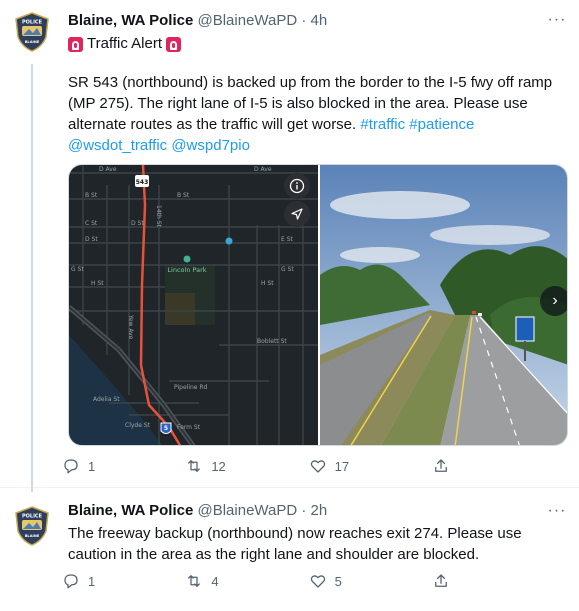  What do you see at coordinates (441, 124) in the screenshot?
I see `hashtag-link: #patience` at bounding box center [441, 124].